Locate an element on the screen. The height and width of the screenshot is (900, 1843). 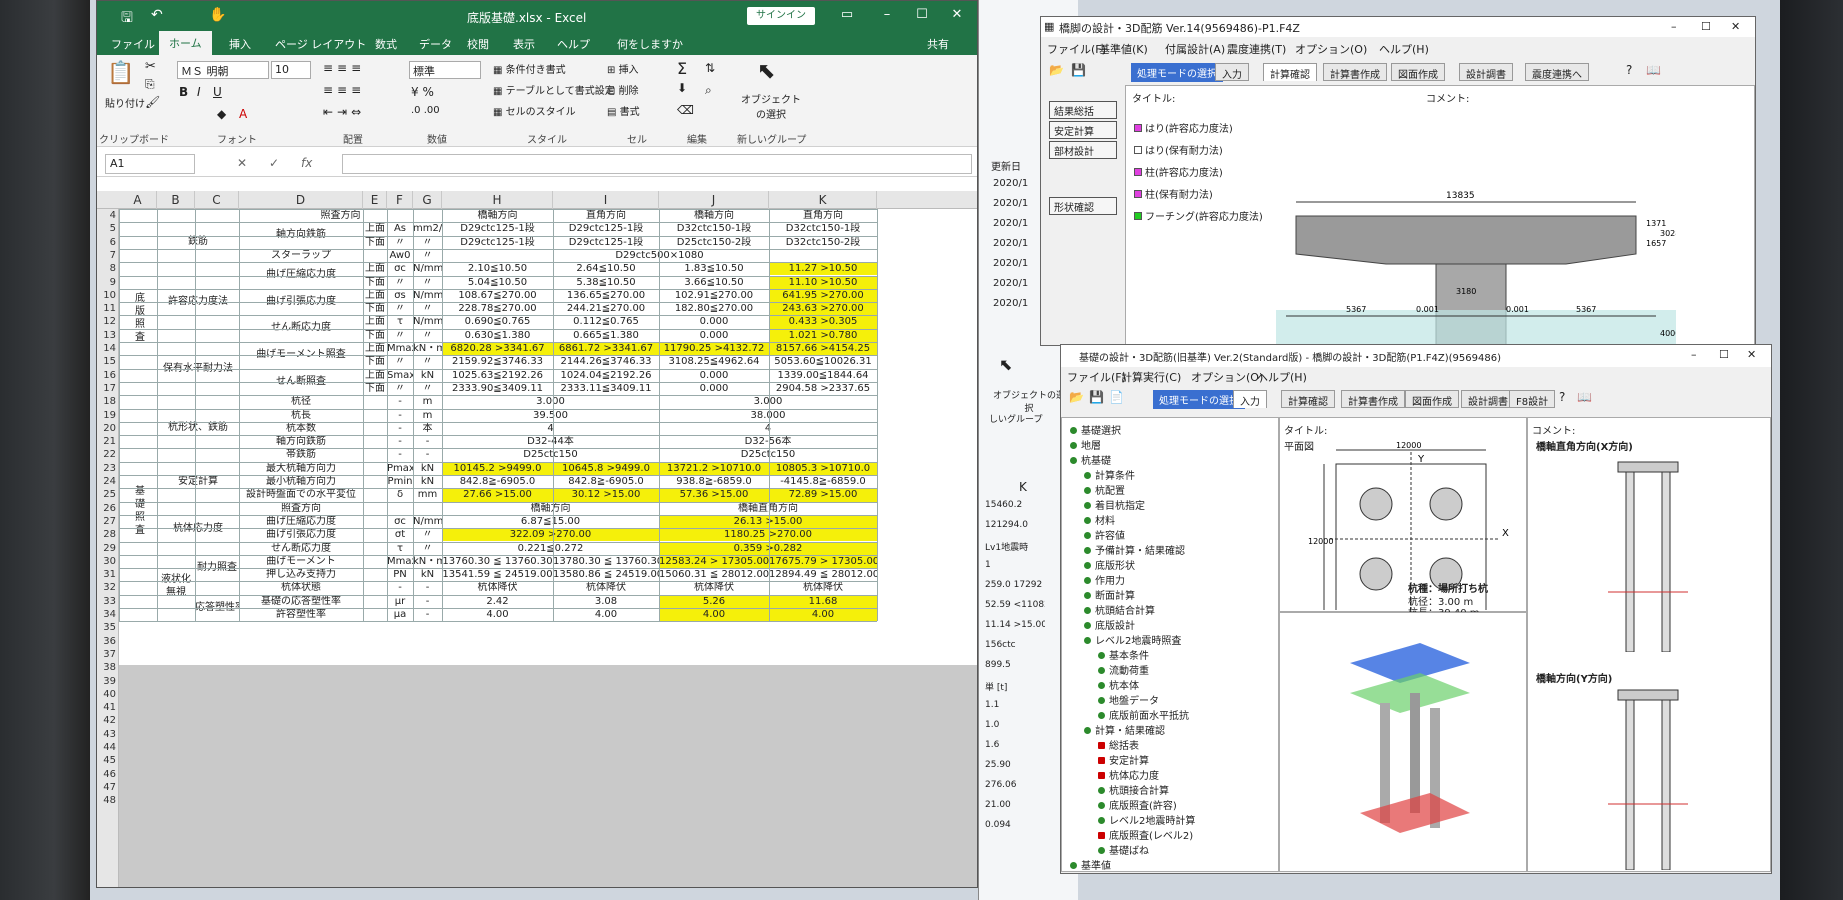
found-menu-item: オプション(O) is located at coordinates (1227, 377).